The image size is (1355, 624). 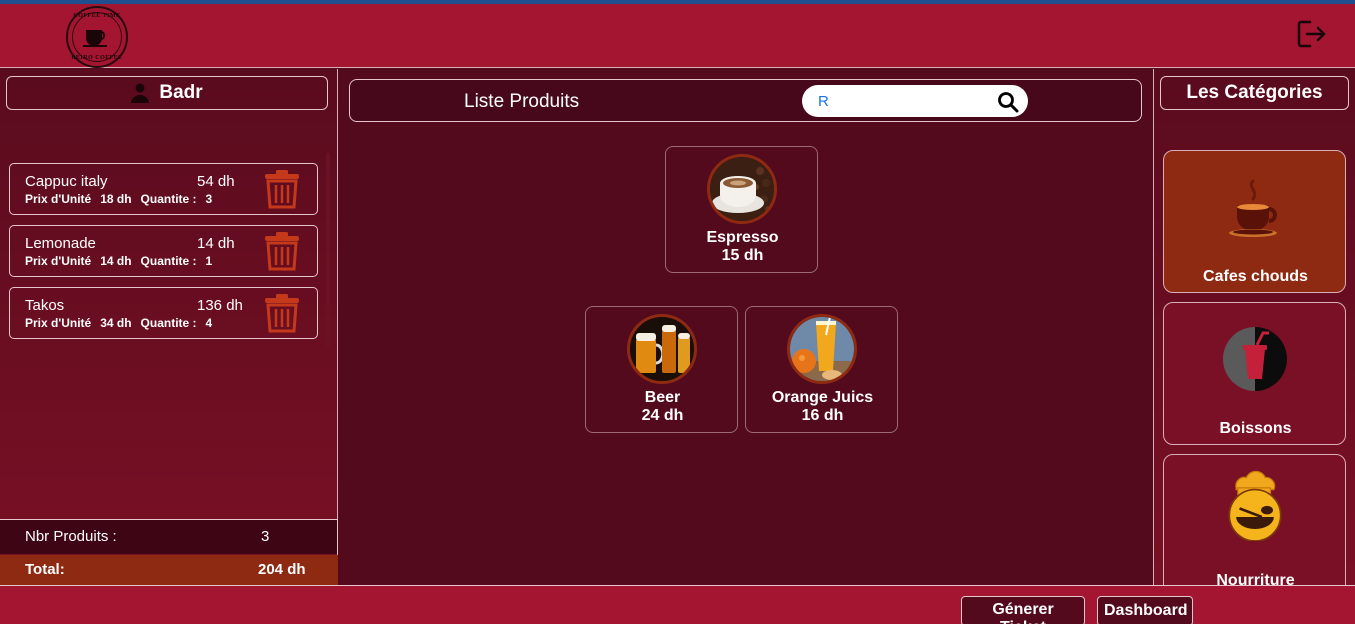 What do you see at coordinates (822, 397) in the screenshot?
I see `product-name: Orange Juics` at bounding box center [822, 397].